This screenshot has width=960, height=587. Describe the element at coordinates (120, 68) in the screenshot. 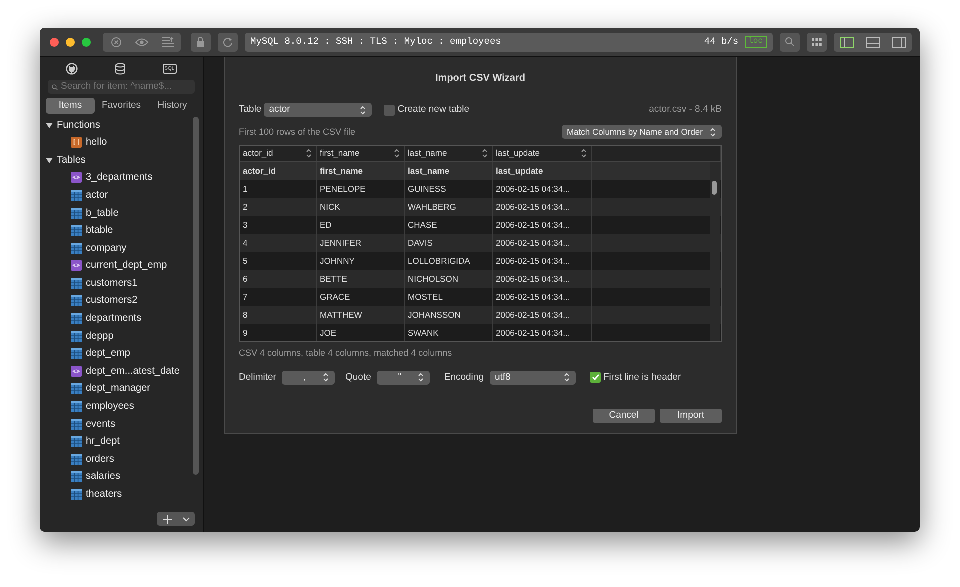

I see `database-icon` at that location.